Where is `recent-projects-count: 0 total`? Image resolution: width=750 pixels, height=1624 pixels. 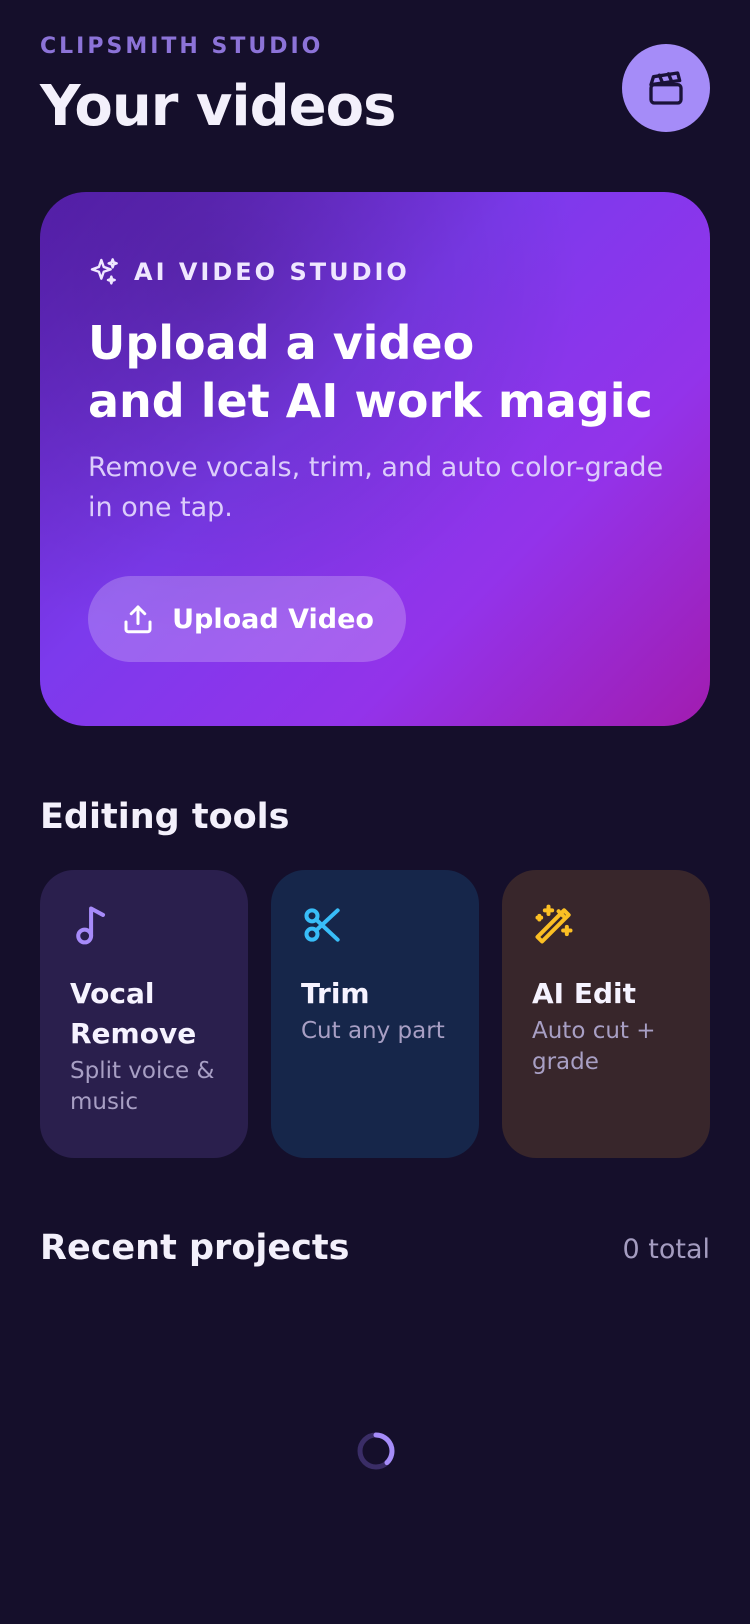
recent-projects-count: 0 total is located at coordinates (666, 1249).